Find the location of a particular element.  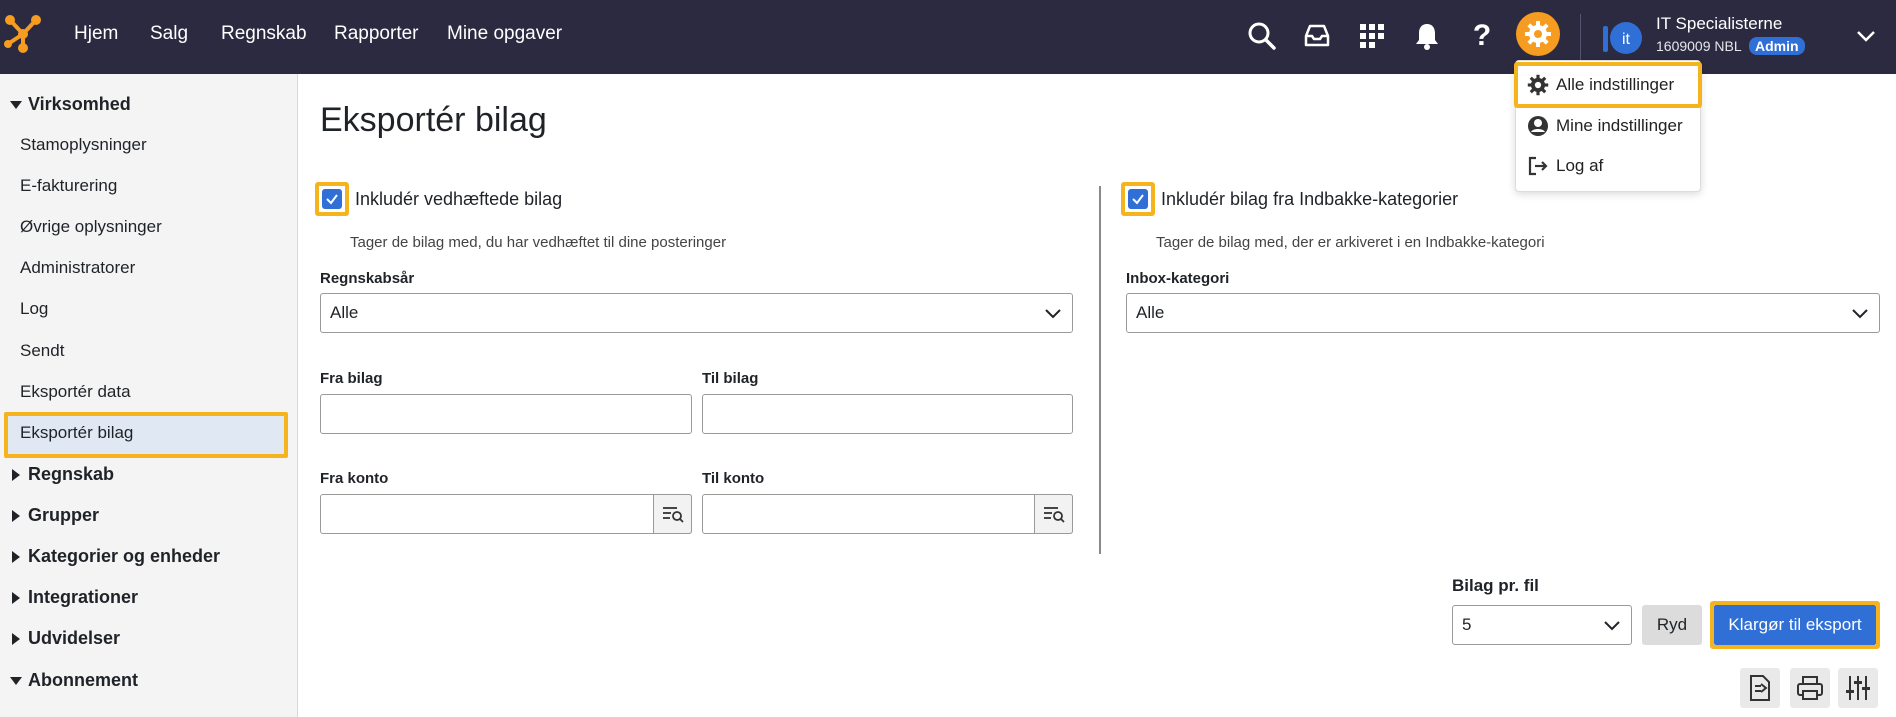

menu-item-label: Mine indstillinger is located at coordinates (1619, 125).